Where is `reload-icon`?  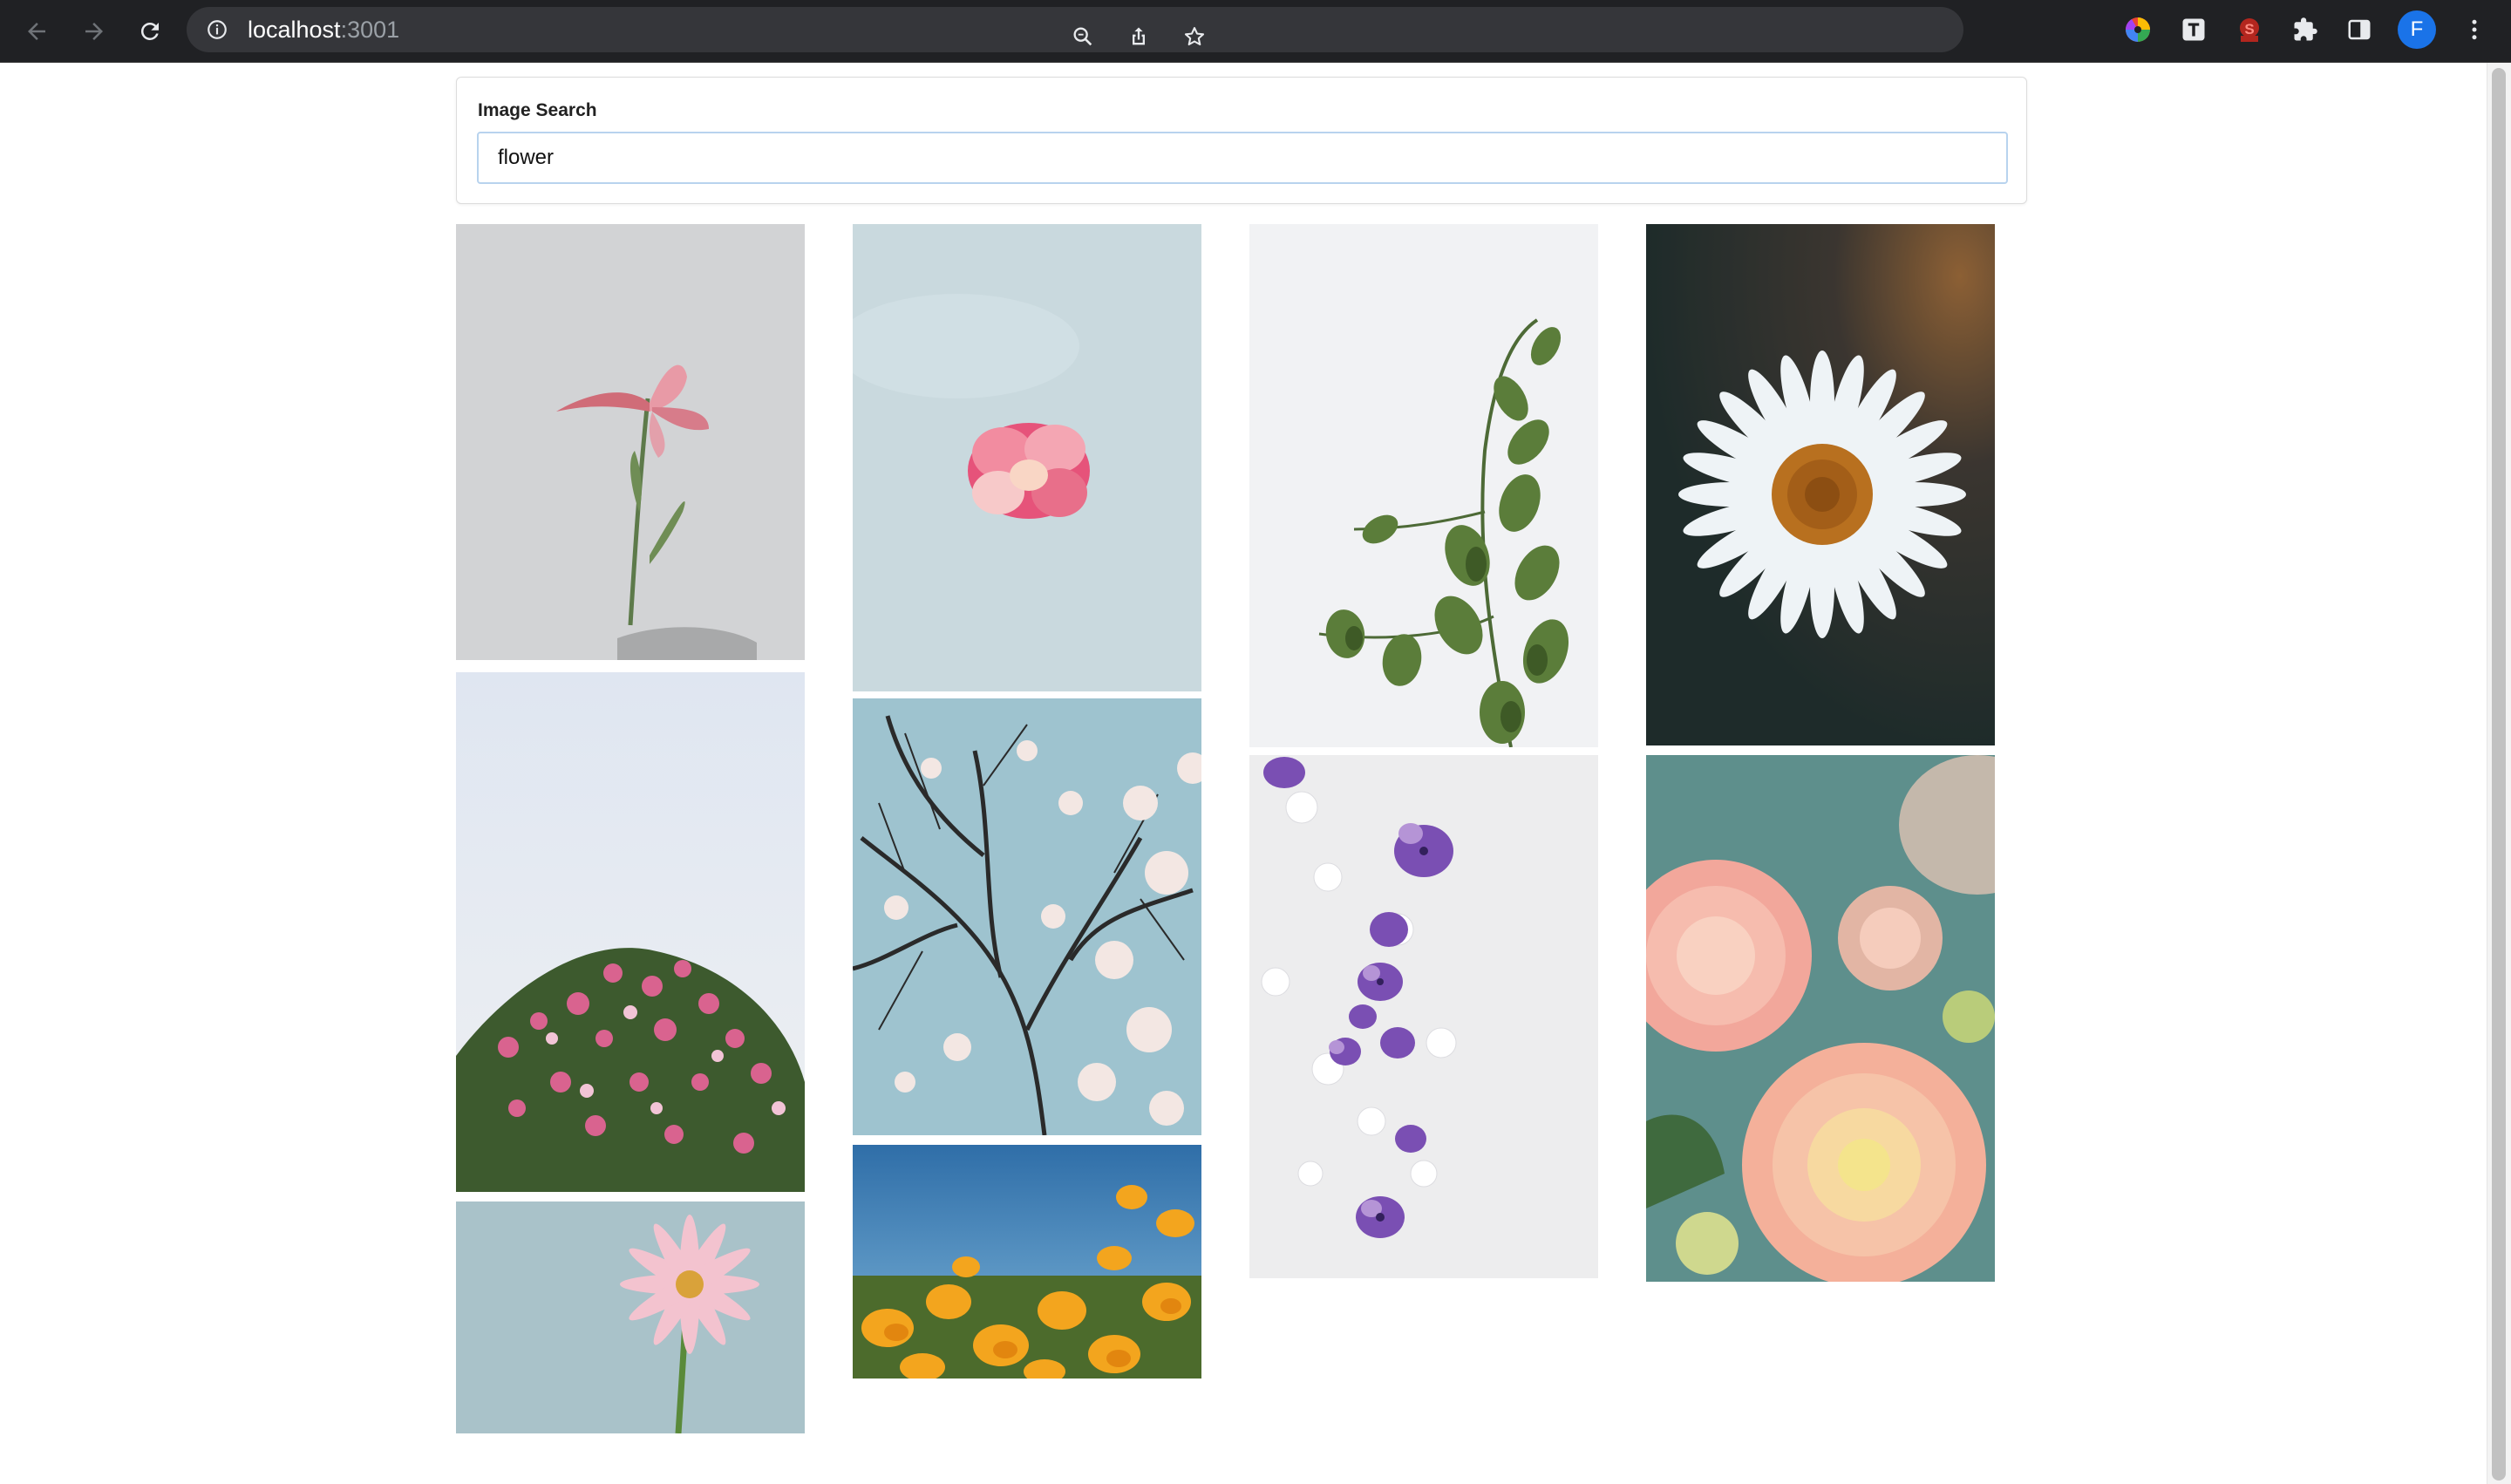
reload-icon is located at coordinates (149, 31).